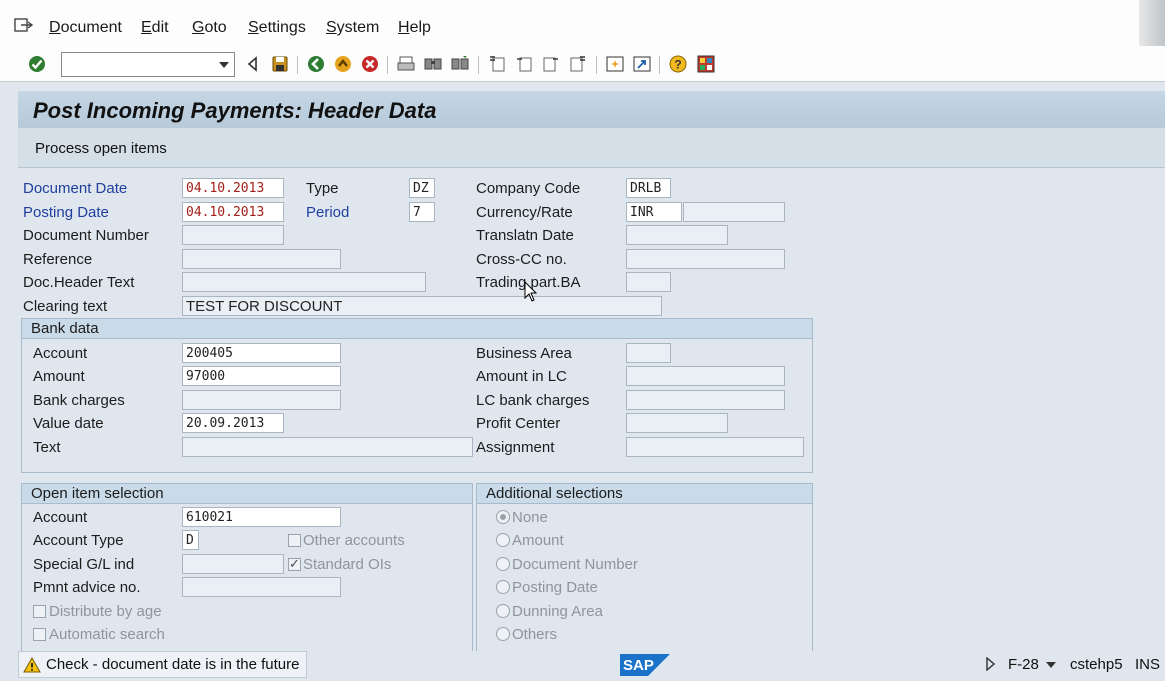 The height and width of the screenshot is (681, 1165). What do you see at coordinates (648, 282) in the screenshot?
I see `trading-part-ba-field` at bounding box center [648, 282].